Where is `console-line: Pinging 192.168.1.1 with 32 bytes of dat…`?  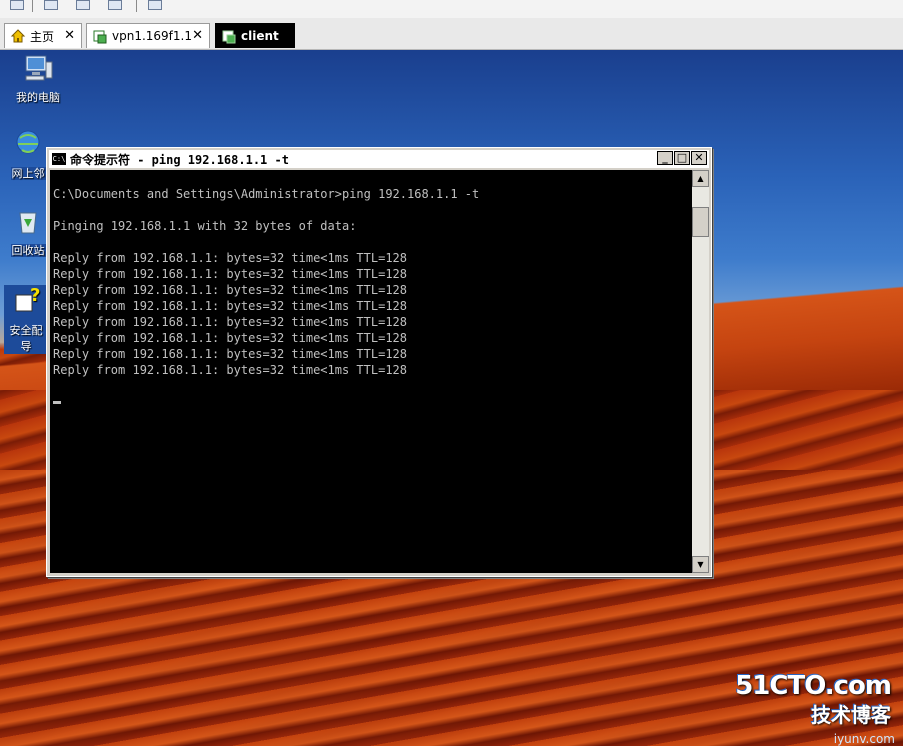 console-line: Pinging 192.168.1.1 with 32 bytes of dat… is located at coordinates (205, 226).